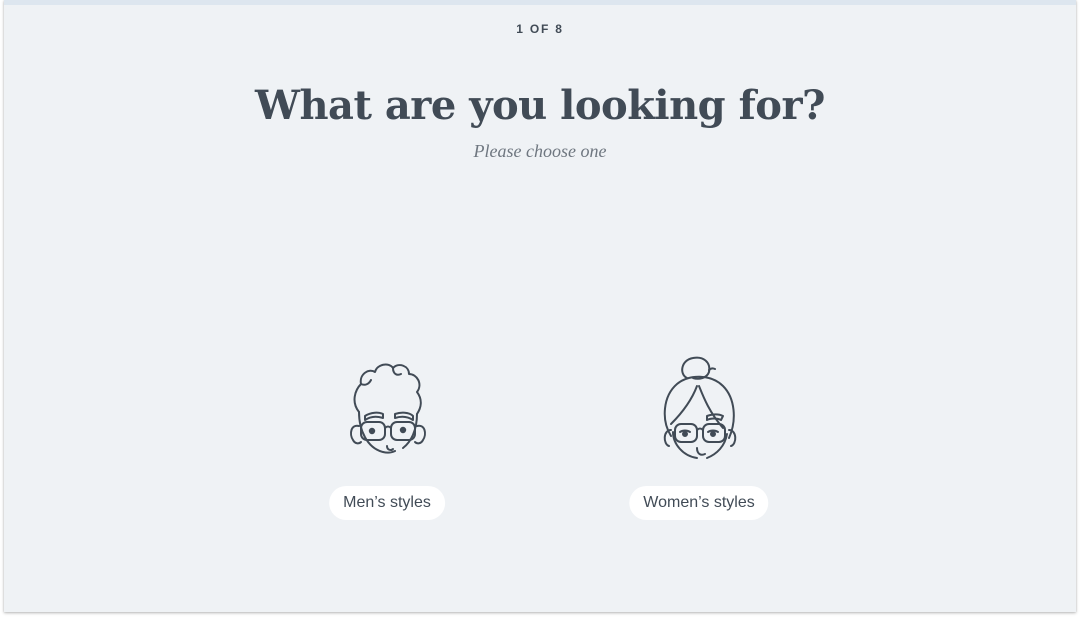 The image size is (1080, 620). I want to click on step-counter: 1 OF 8, so click(540, 29).